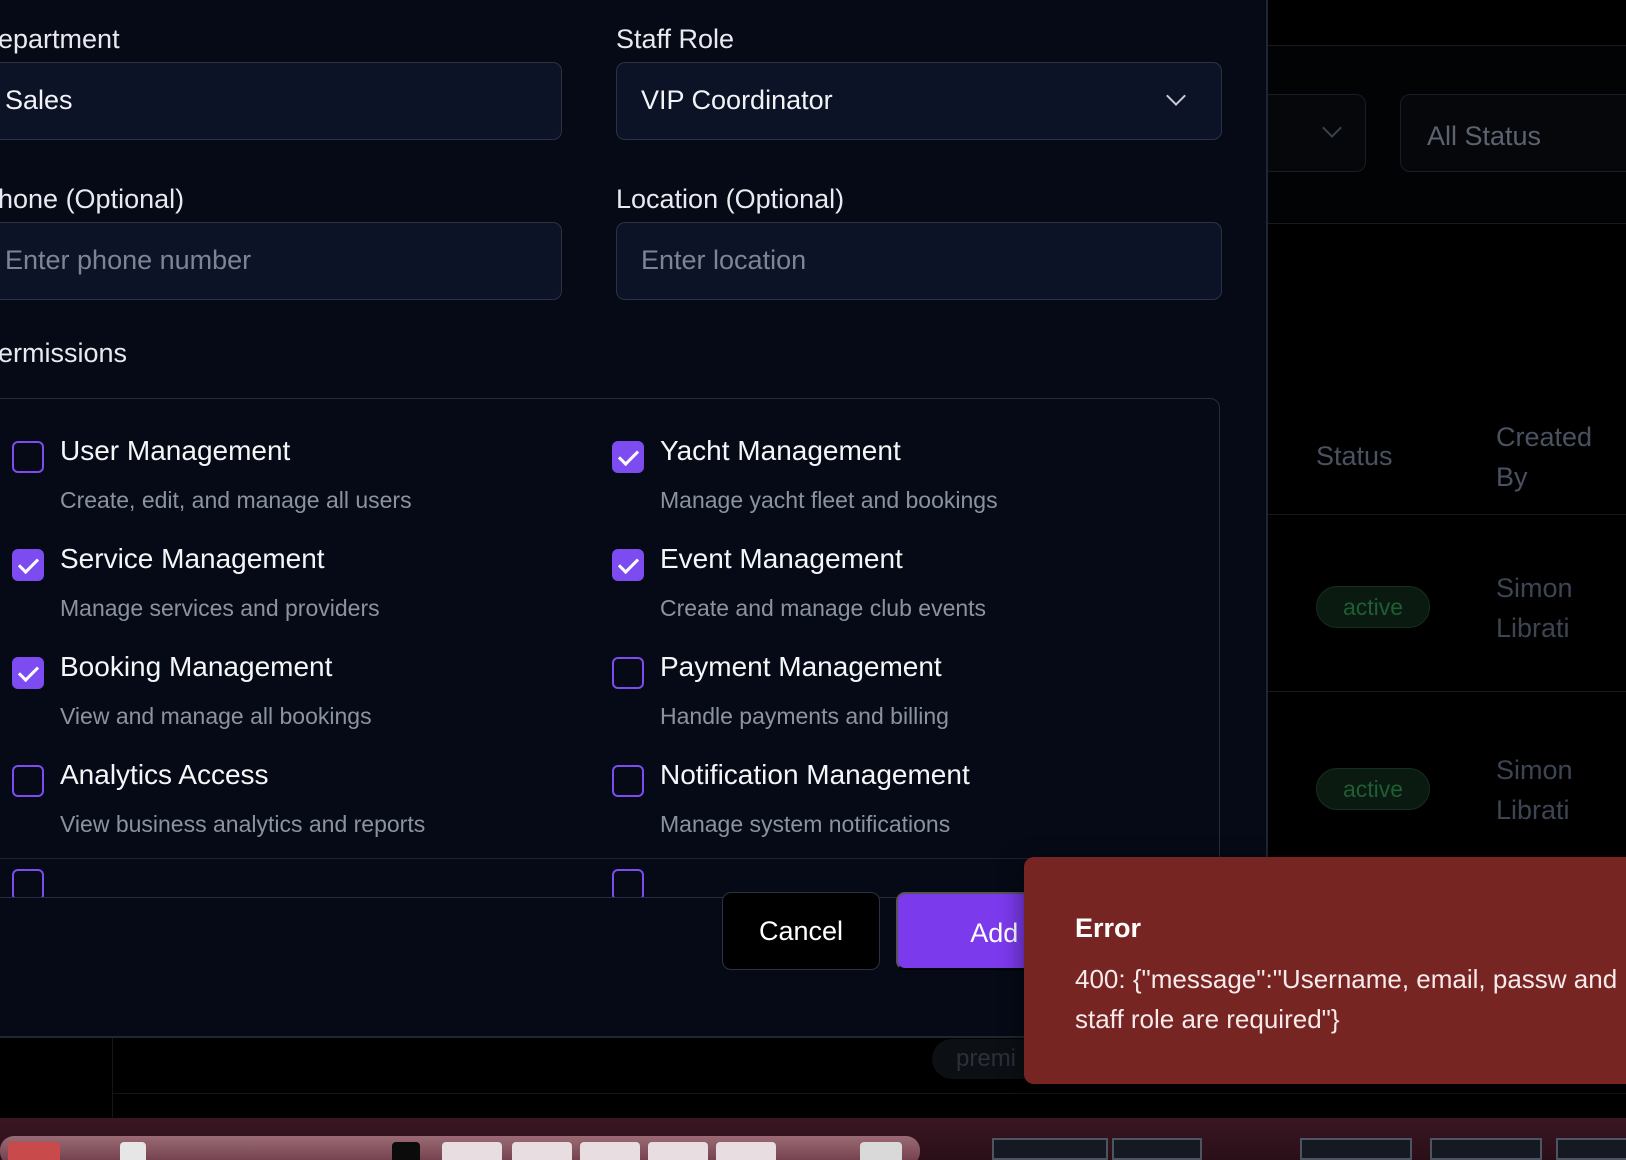 The width and height of the screenshot is (1626, 1160). Describe the element at coordinates (243, 824) in the screenshot. I see `permission-description: View business analytics and reports` at that location.